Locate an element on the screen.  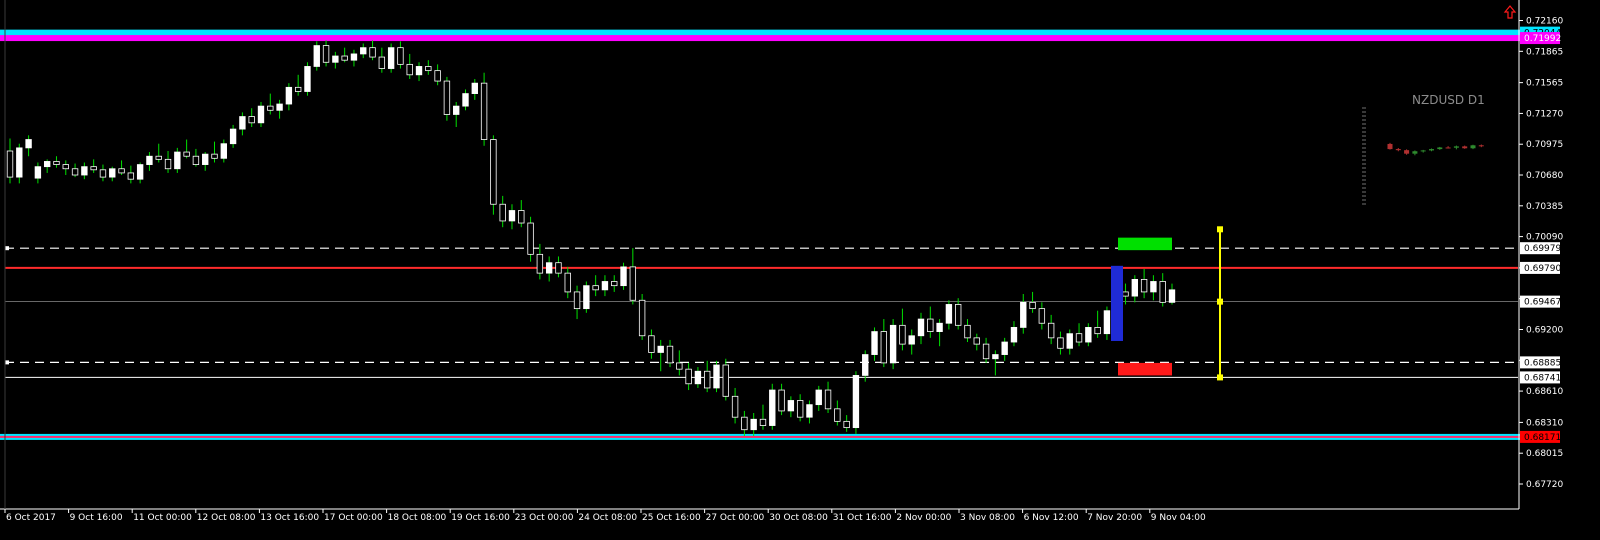
time-tick-label: 23 Oct 00:00 is located at coordinates (544, 518).